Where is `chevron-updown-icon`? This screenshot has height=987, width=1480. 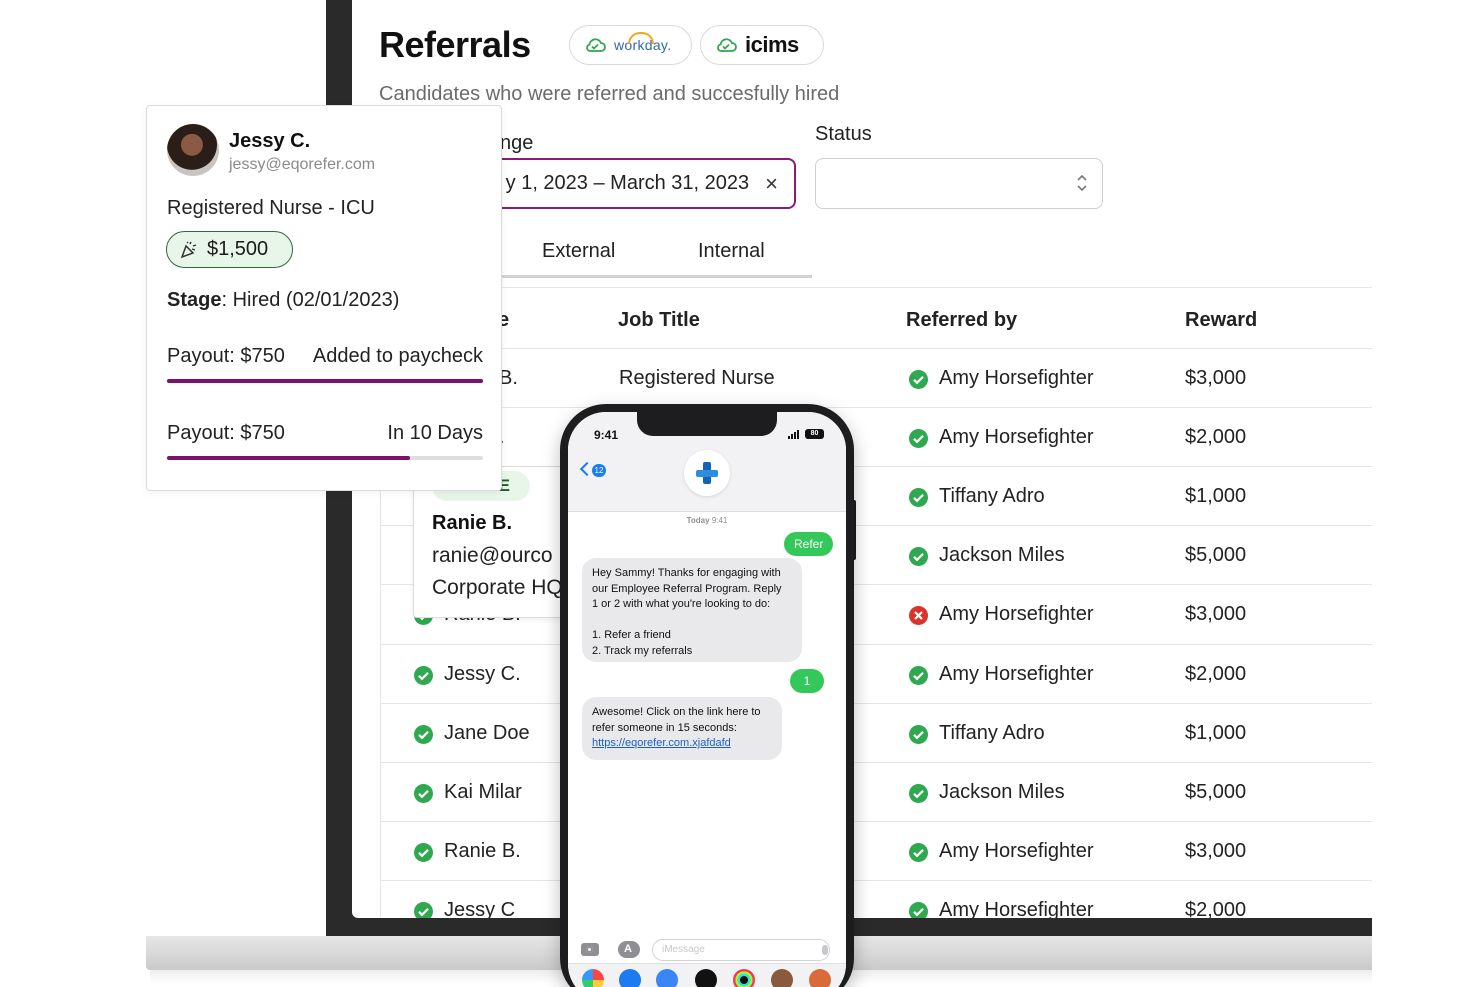 chevron-updown-icon is located at coordinates (1082, 183).